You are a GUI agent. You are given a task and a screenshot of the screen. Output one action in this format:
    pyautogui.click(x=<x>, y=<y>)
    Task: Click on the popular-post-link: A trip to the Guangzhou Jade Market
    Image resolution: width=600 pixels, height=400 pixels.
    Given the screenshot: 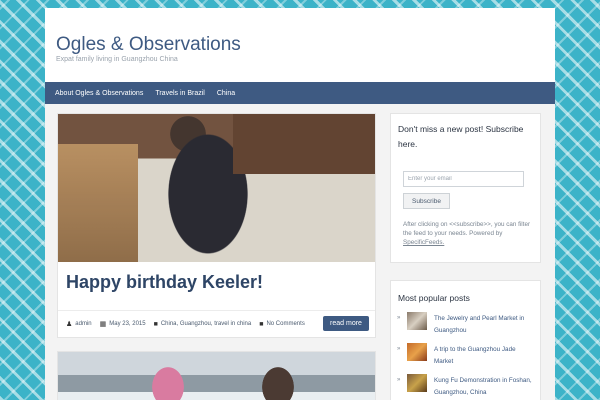 What is the action you would take?
    pyautogui.click(x=485, y=356)
    